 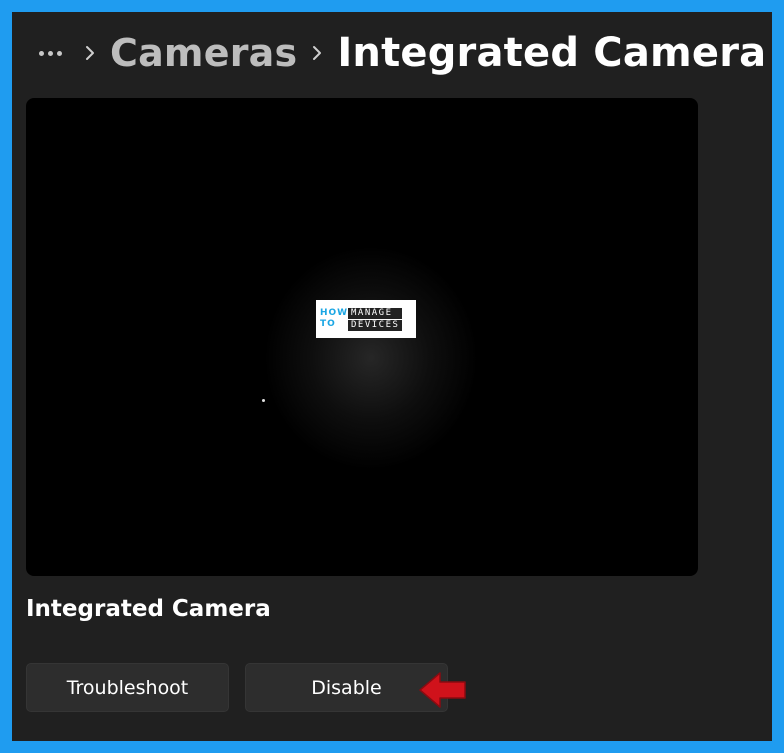 I want to click on logo-text-how: HOW, so click(x=334, y=313).